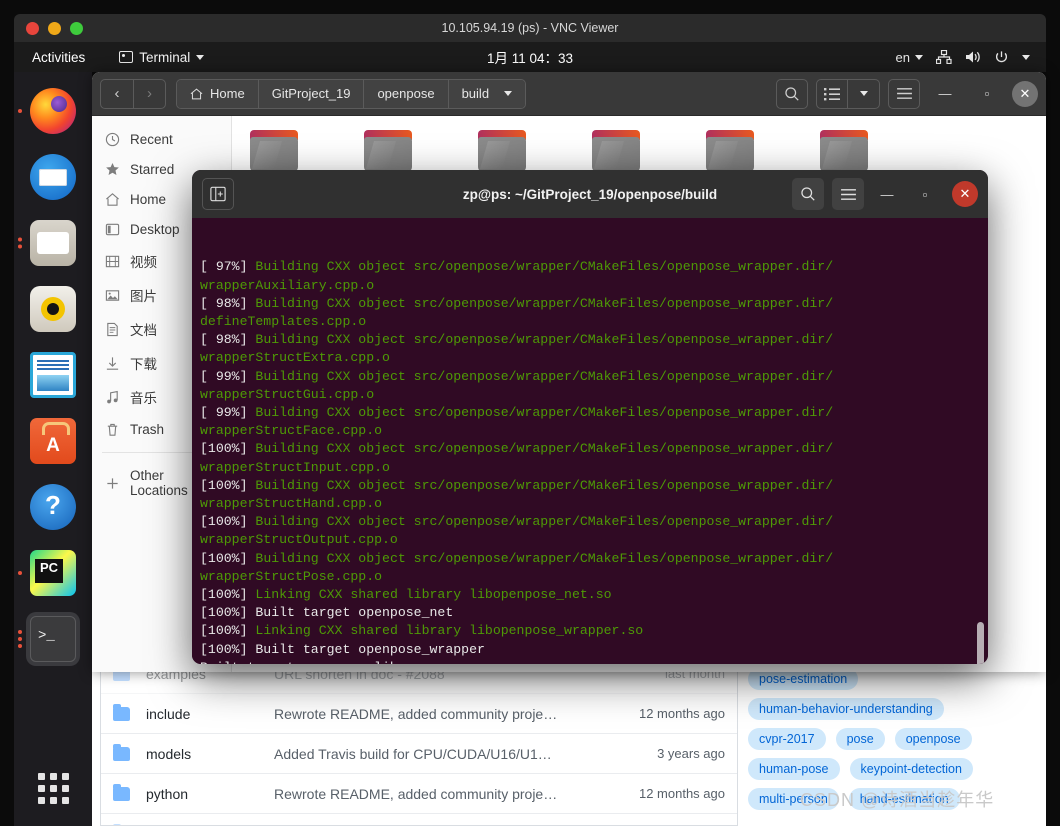 Image resolution: width=1060 pixels, height=826 pixels. Describe the element at coordinates (530, 28) in the screenshot. I see `vnc-window-titlebar: 10.105.94.19 (ps) - VNC Viewer` at that location.